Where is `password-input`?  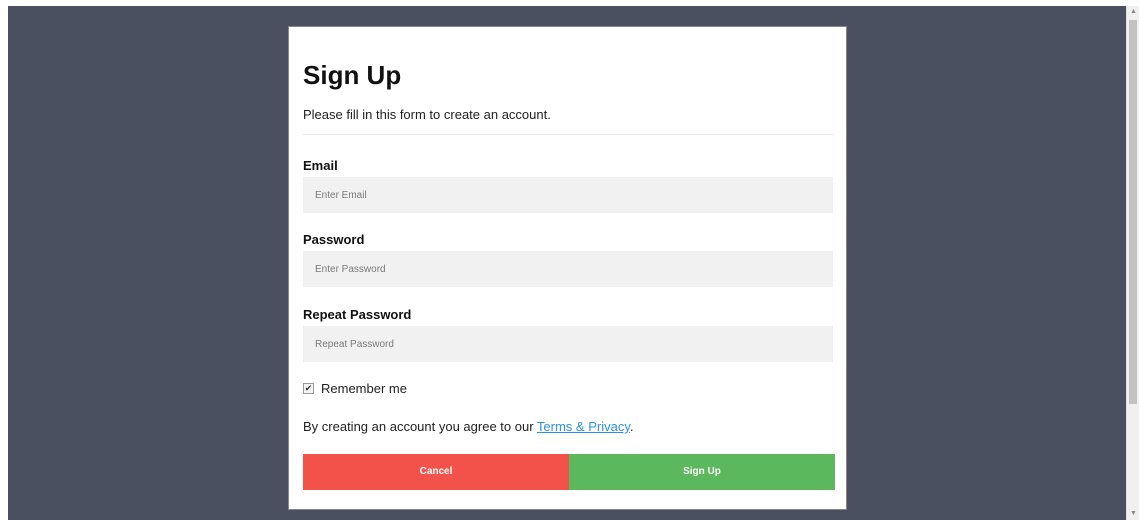
password-input is located at coordinates (568, 269).